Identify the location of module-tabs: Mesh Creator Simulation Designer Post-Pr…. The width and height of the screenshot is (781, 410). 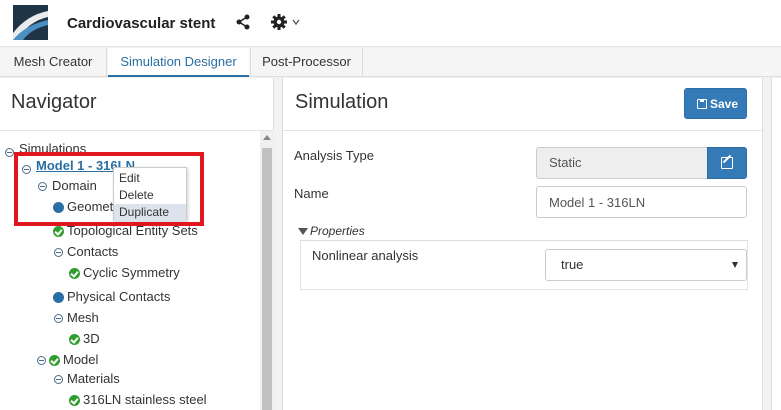
(390, 62).